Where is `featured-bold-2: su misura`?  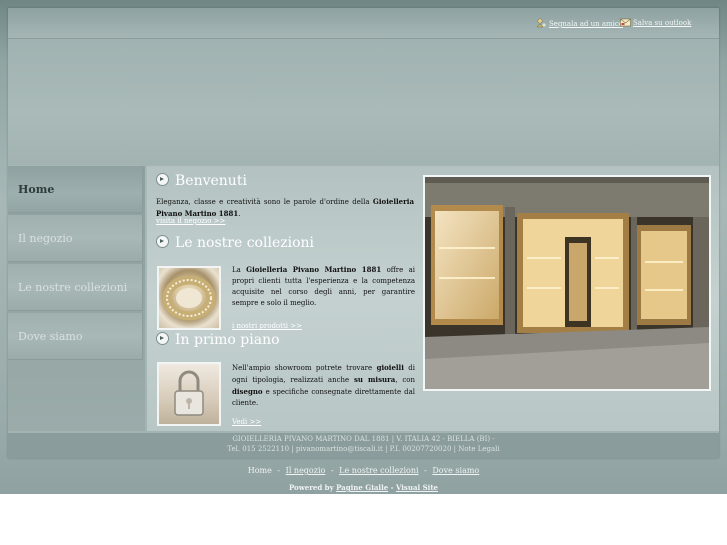
featured-bold-2: su misura is located at coordinates (374, 379).